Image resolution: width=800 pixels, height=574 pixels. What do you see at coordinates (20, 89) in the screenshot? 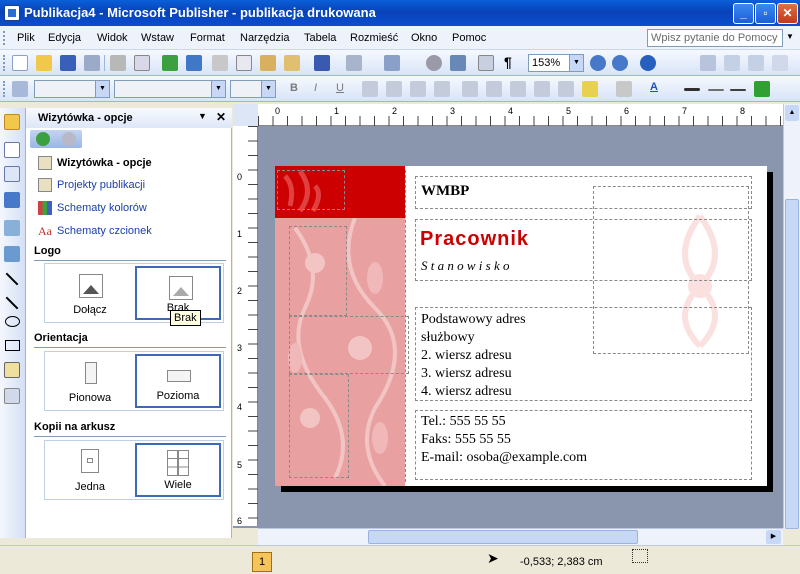
I see `styles-icon` at bounding box center [20, 89].